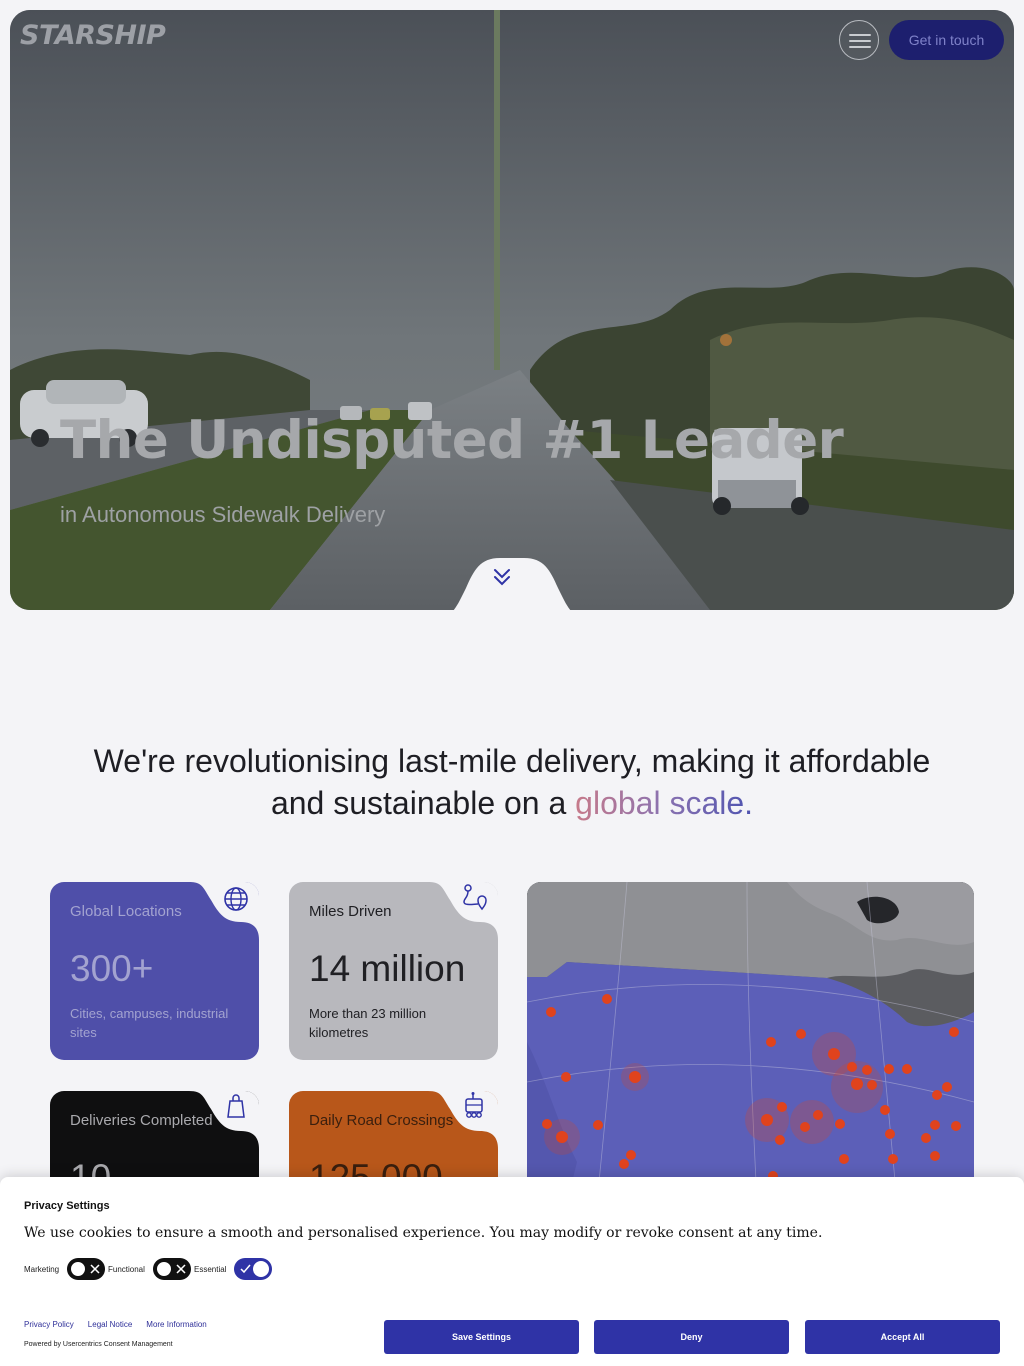  What do you see at coordinates (946, 40) in the screenshot?
I see `get-in-touch-button: Get in touch` at bounding box center [946, 40].